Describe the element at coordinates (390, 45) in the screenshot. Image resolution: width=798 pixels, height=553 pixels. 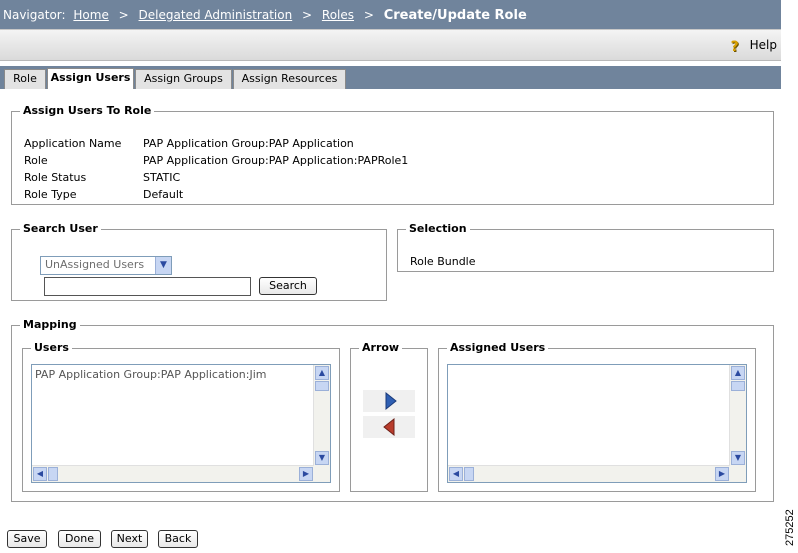
I see `toolbar: ? Help` at that location.